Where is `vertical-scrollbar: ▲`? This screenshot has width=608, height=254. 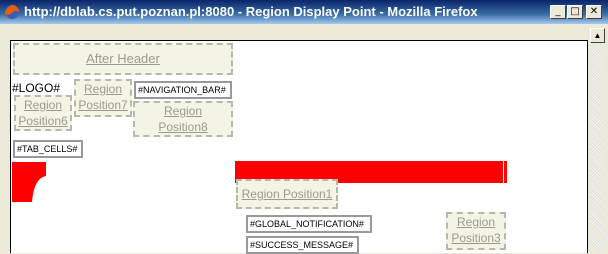
vertical-scrollbar: ▲ is located at coordinates (597, 138).